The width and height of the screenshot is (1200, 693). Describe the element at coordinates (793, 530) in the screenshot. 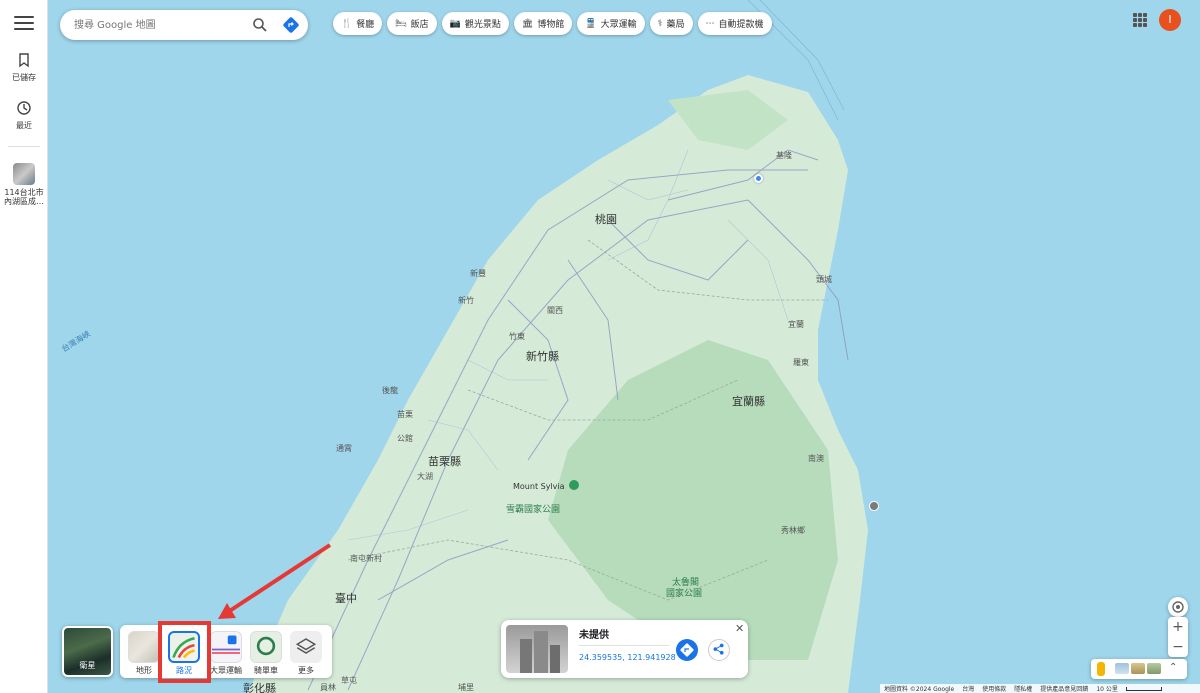

I see `map-label-xiulin: 秀林鄉` at that location.